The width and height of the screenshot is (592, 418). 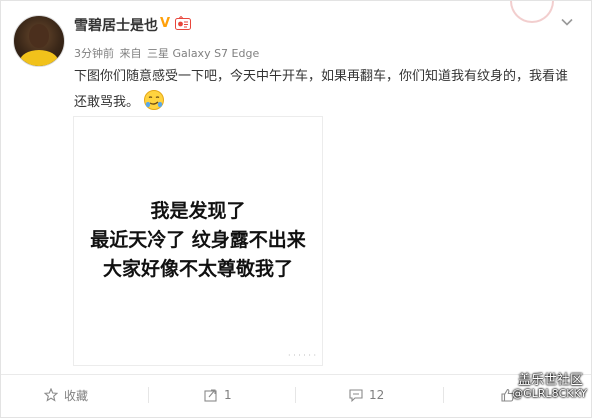 I want to click on image-line-1: 我是发现了, so click(x=198, y=211).